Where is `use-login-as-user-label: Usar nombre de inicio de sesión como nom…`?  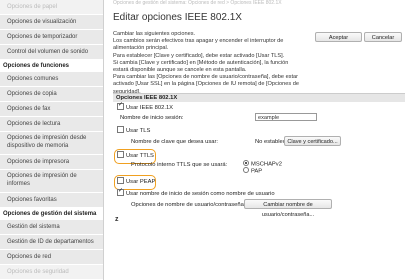 use-login-as-user-label: Usar nombre de inicio de sesión como nom… is located at coordinates (200, 194).